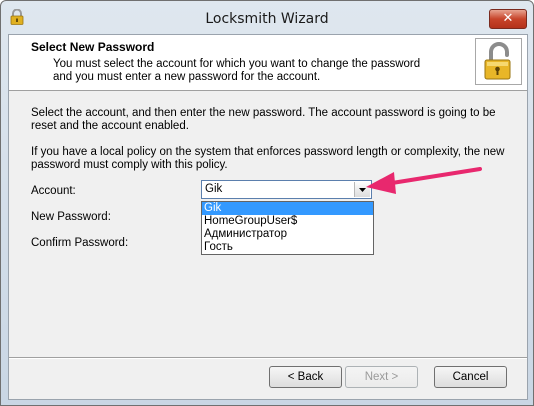 This screenshot has height=406, width=534. Describe the element at coordinates (287, 208) in the screenshot. I see `dropdown-option: Gik` at that location.